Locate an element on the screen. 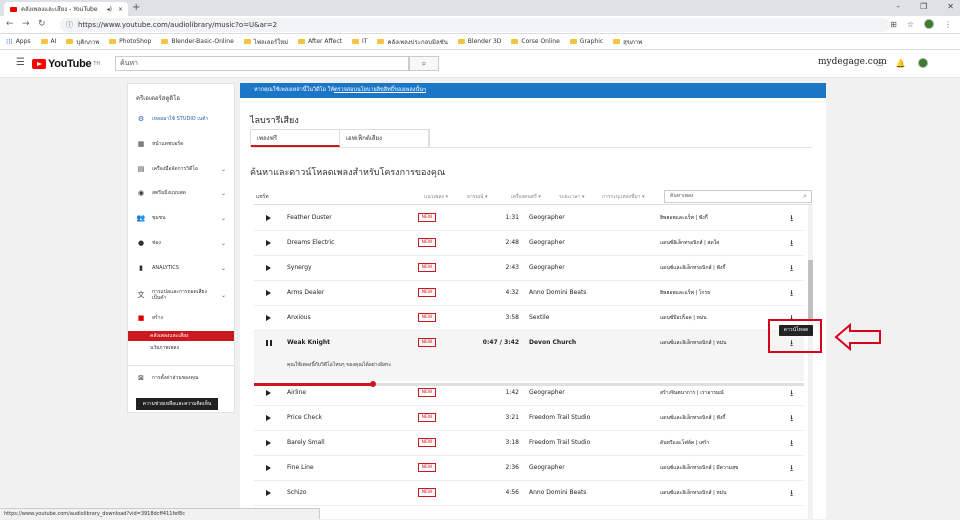 The image size is (960, 520). reload-icon: ↻ is located at coordinates (42, 24).